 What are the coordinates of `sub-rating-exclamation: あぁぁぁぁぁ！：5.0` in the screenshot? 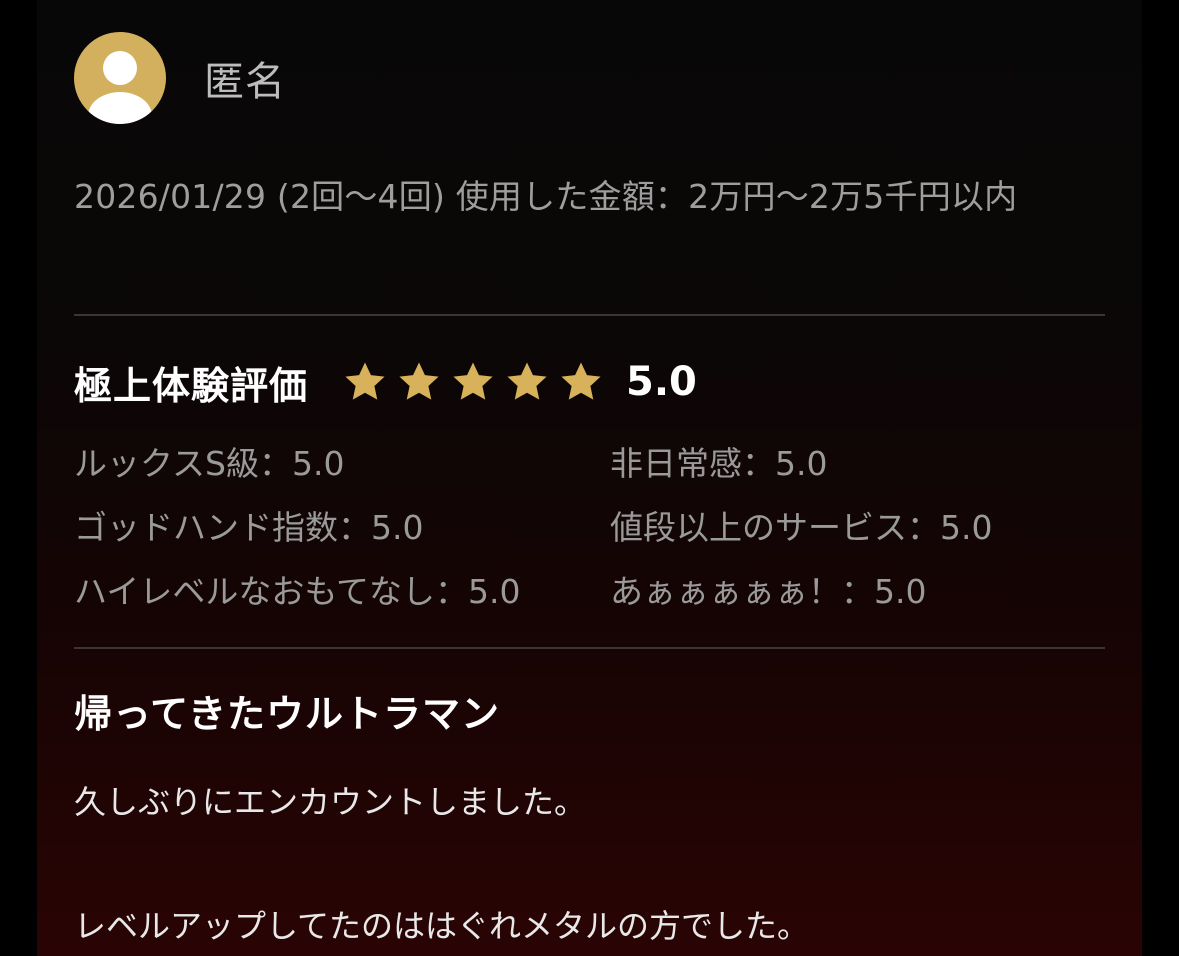 It's located at (768, 591).